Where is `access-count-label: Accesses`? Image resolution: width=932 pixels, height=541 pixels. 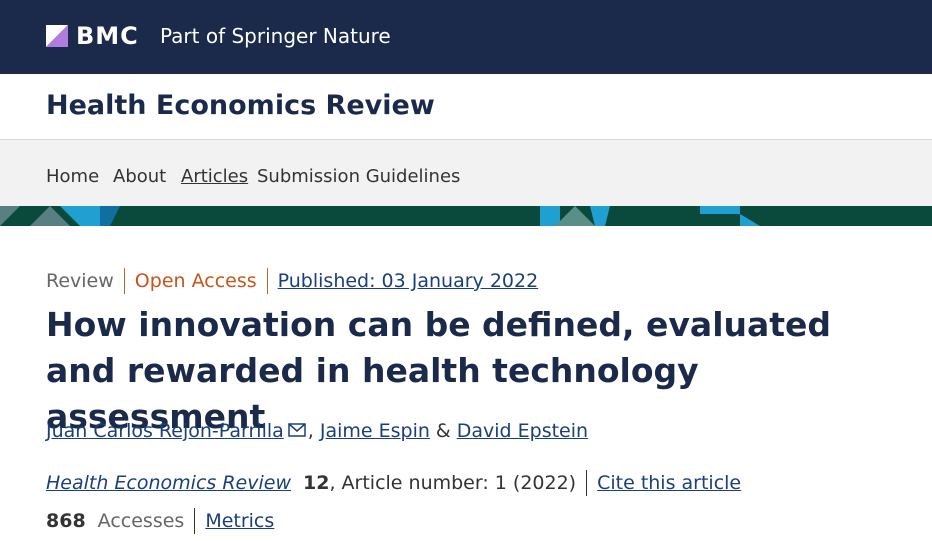 access-count-label: Accesses is located at coordinates (141, 521).